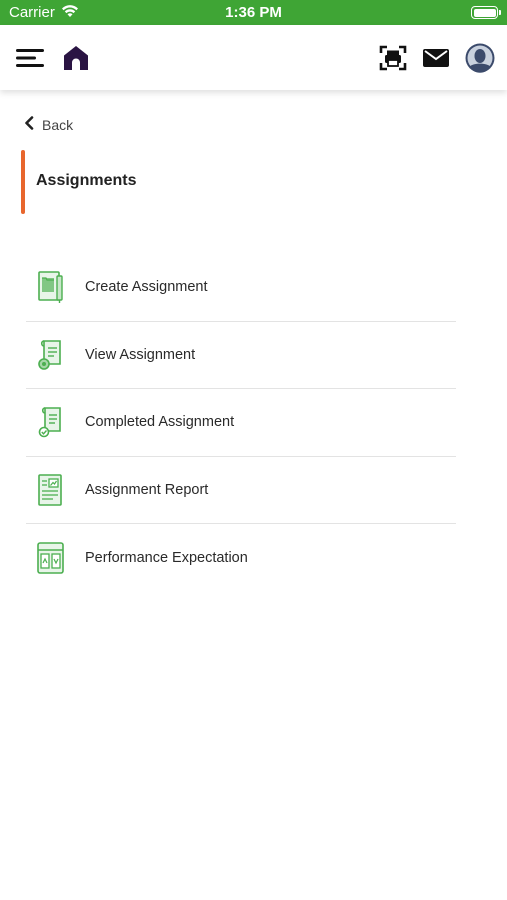  I want to click on performance-expectation-icon, so click(52, 558).